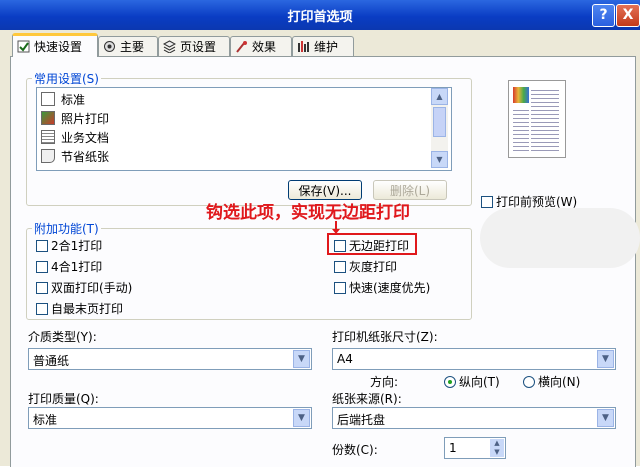 The height and width of the screenshot is (467, 640). What do you see at coordinates (474, 359) in the screenshot?
I see `paper-size-select: A4 ▼` at bounding box center [474, 359].